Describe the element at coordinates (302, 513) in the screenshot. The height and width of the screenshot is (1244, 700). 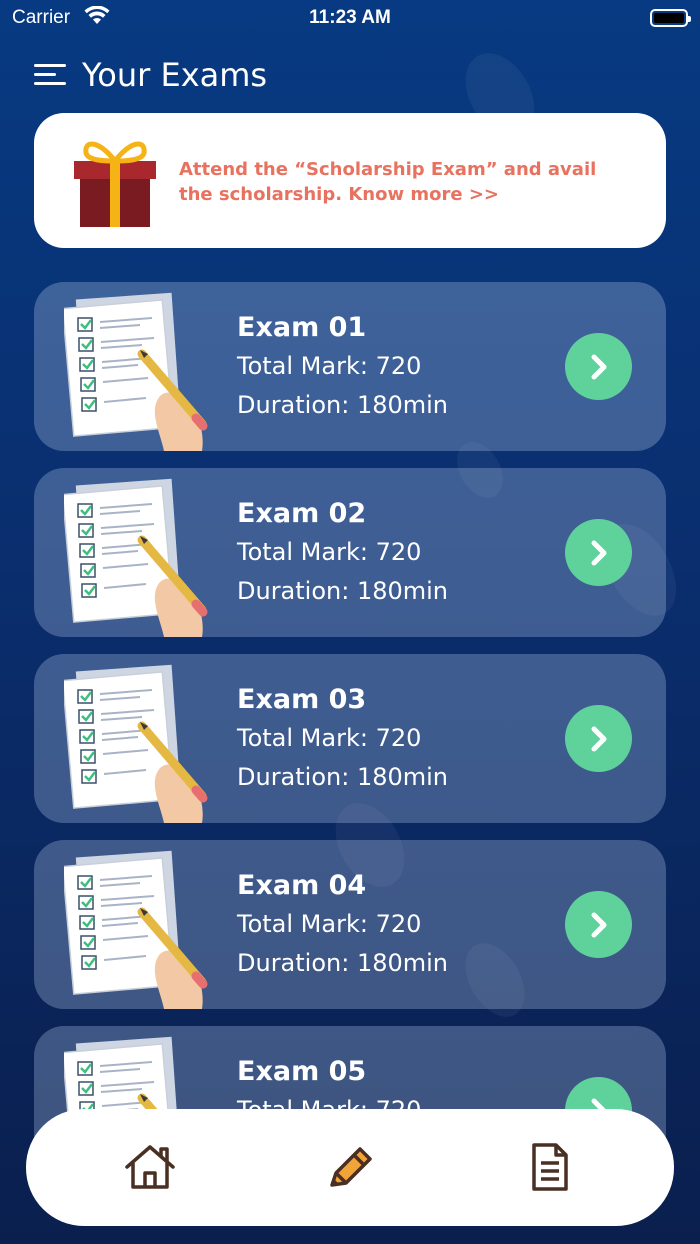
I see `exam-title: Exam 02` at that location.